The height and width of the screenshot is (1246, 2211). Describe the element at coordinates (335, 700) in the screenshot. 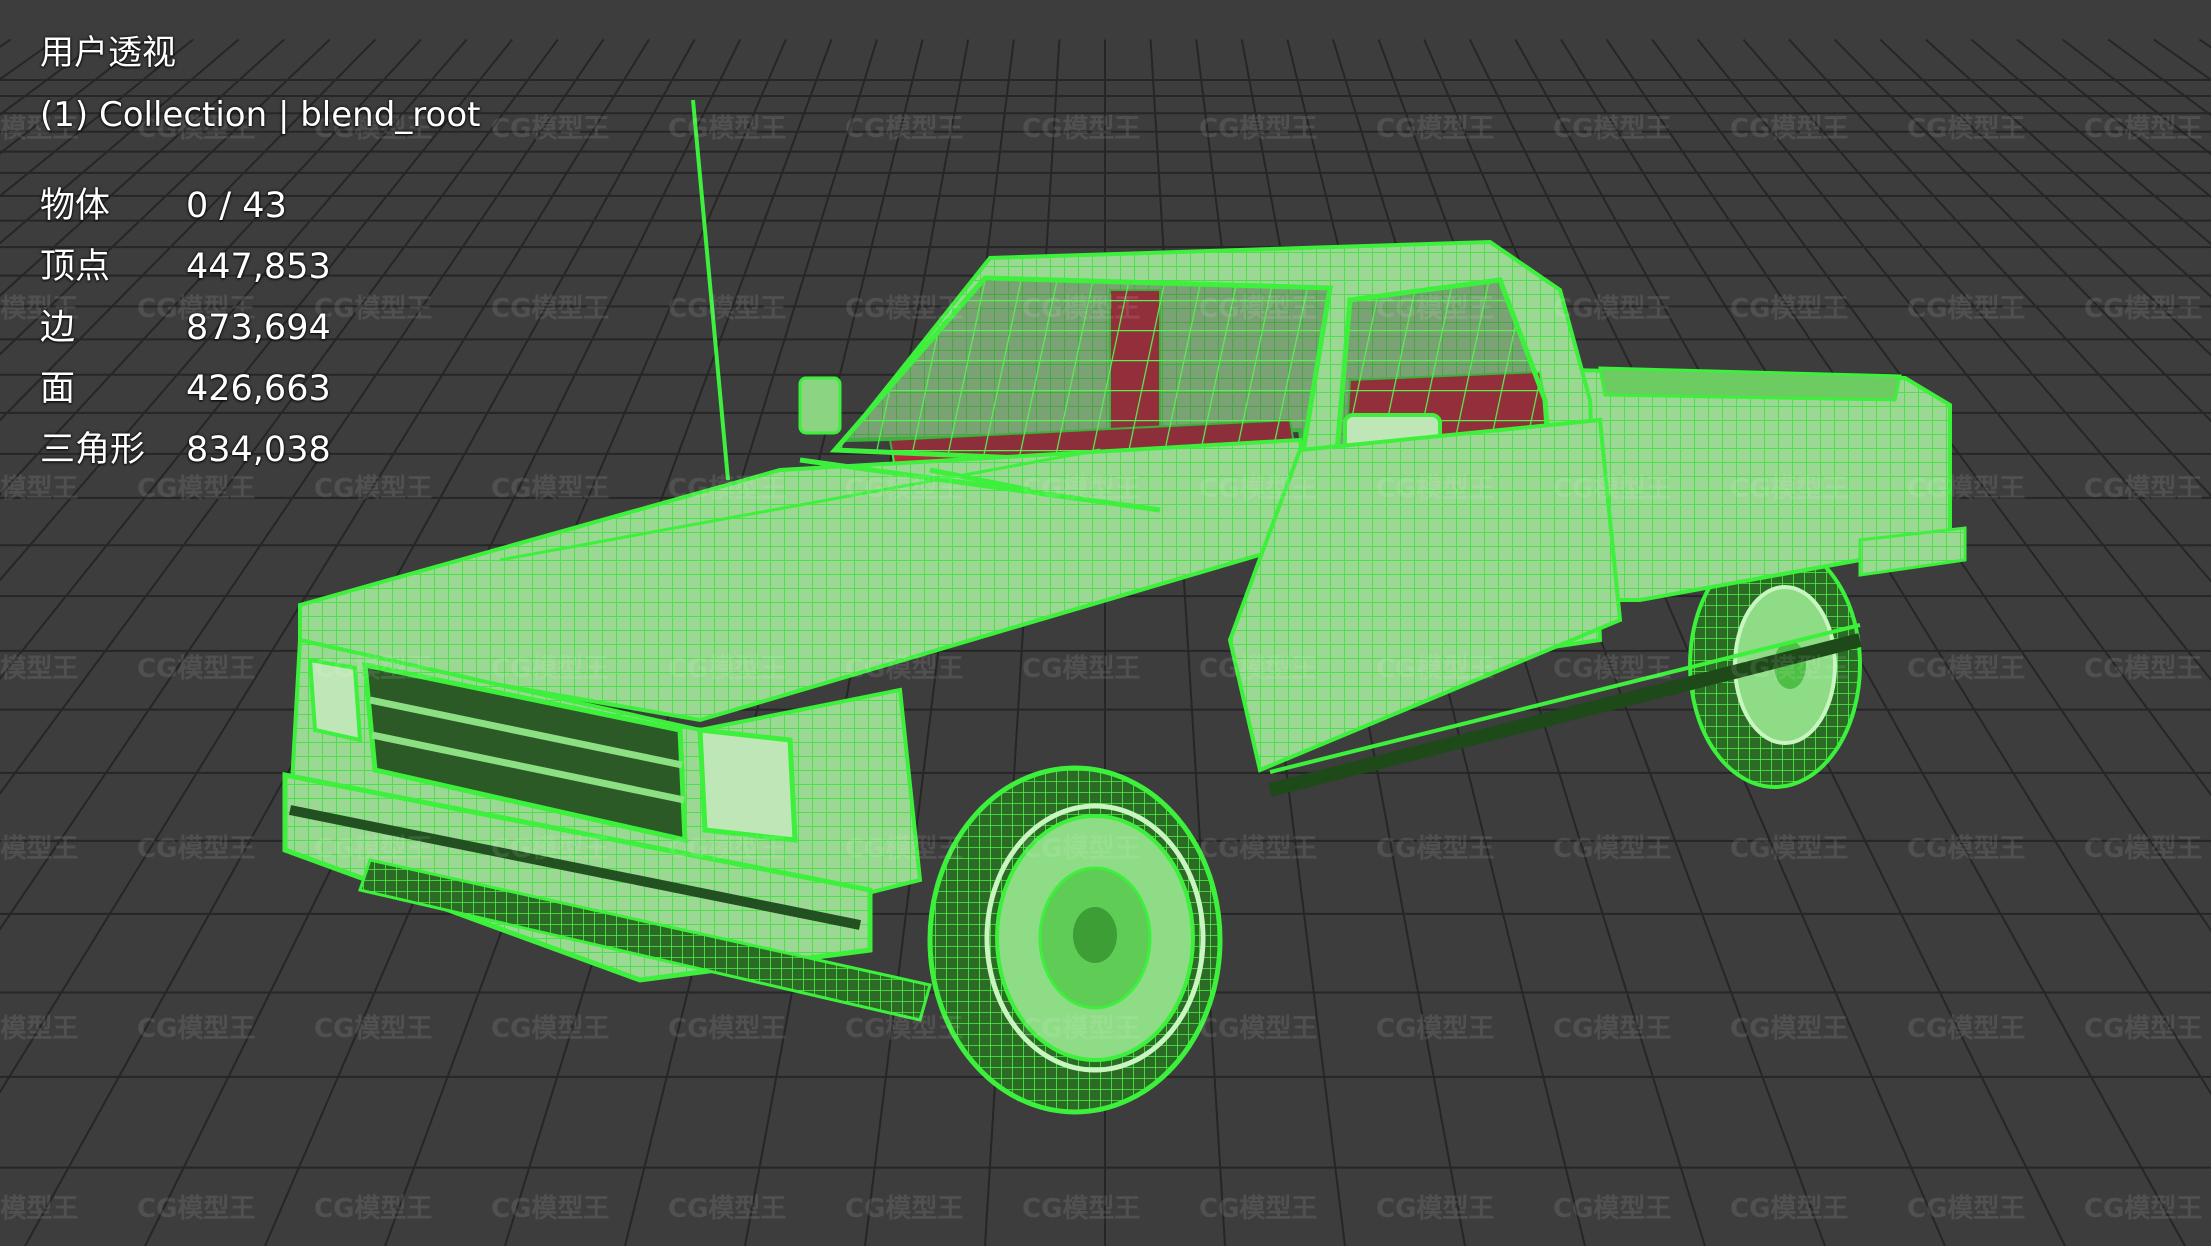

I see `left-headlight` at that location.